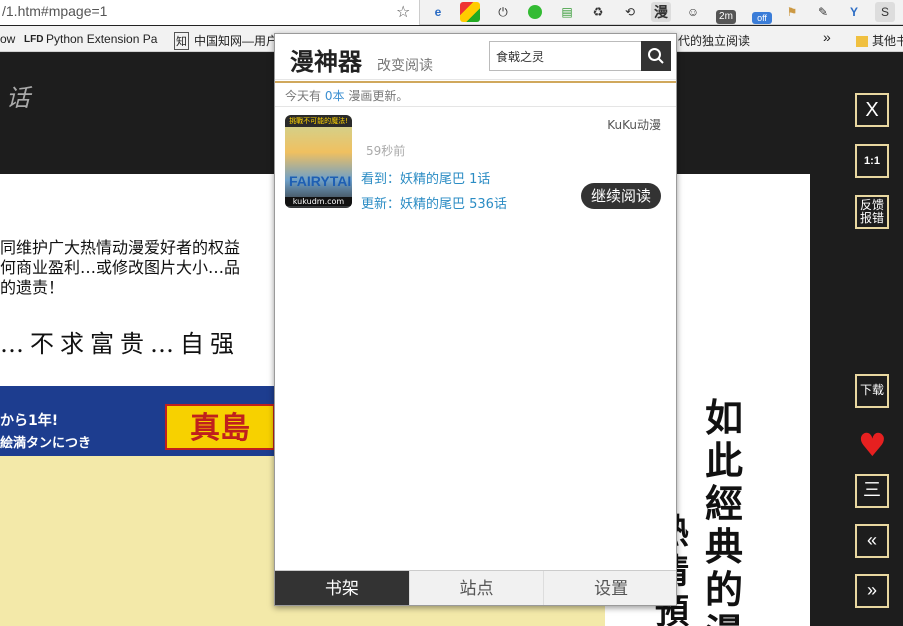 This screenshot has width=903, height=626. What do you see at coordinates (792, 12) in the screenshot?
I see `flag-icon: ⚑` at bounding box center [792, 12].